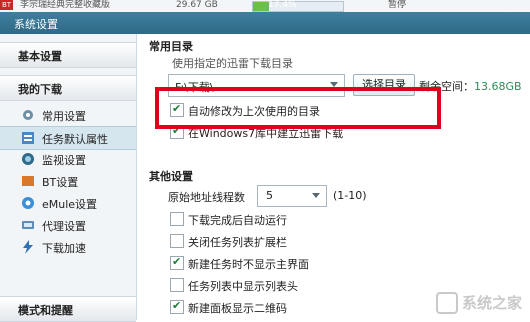  I want to click on hide-main-ui-checkbox: ✔ 新建任务时不显示主界面, so click(270, 263).